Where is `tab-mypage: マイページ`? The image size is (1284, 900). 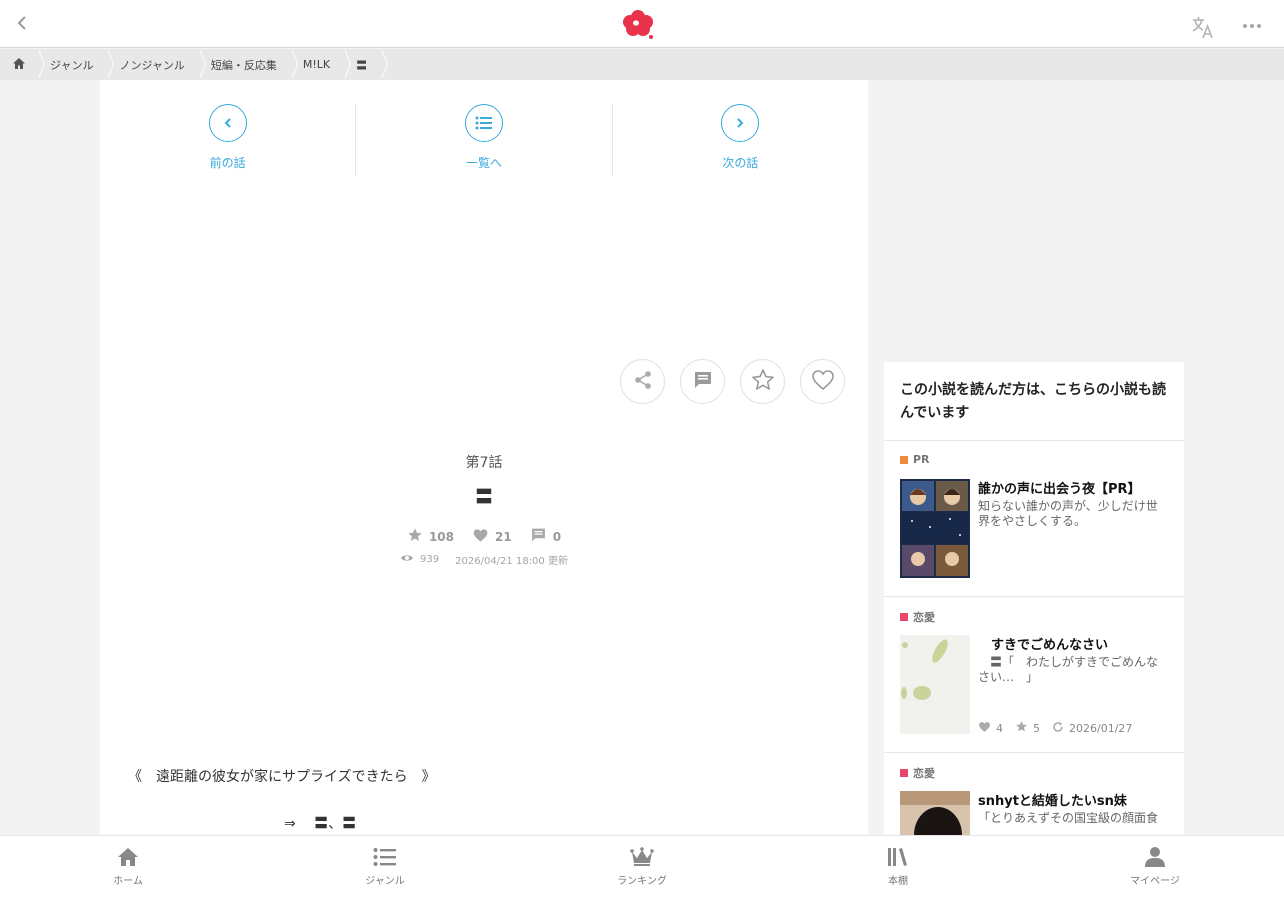
tab-mypage: マイページ is located at coordinates (1155, 865).